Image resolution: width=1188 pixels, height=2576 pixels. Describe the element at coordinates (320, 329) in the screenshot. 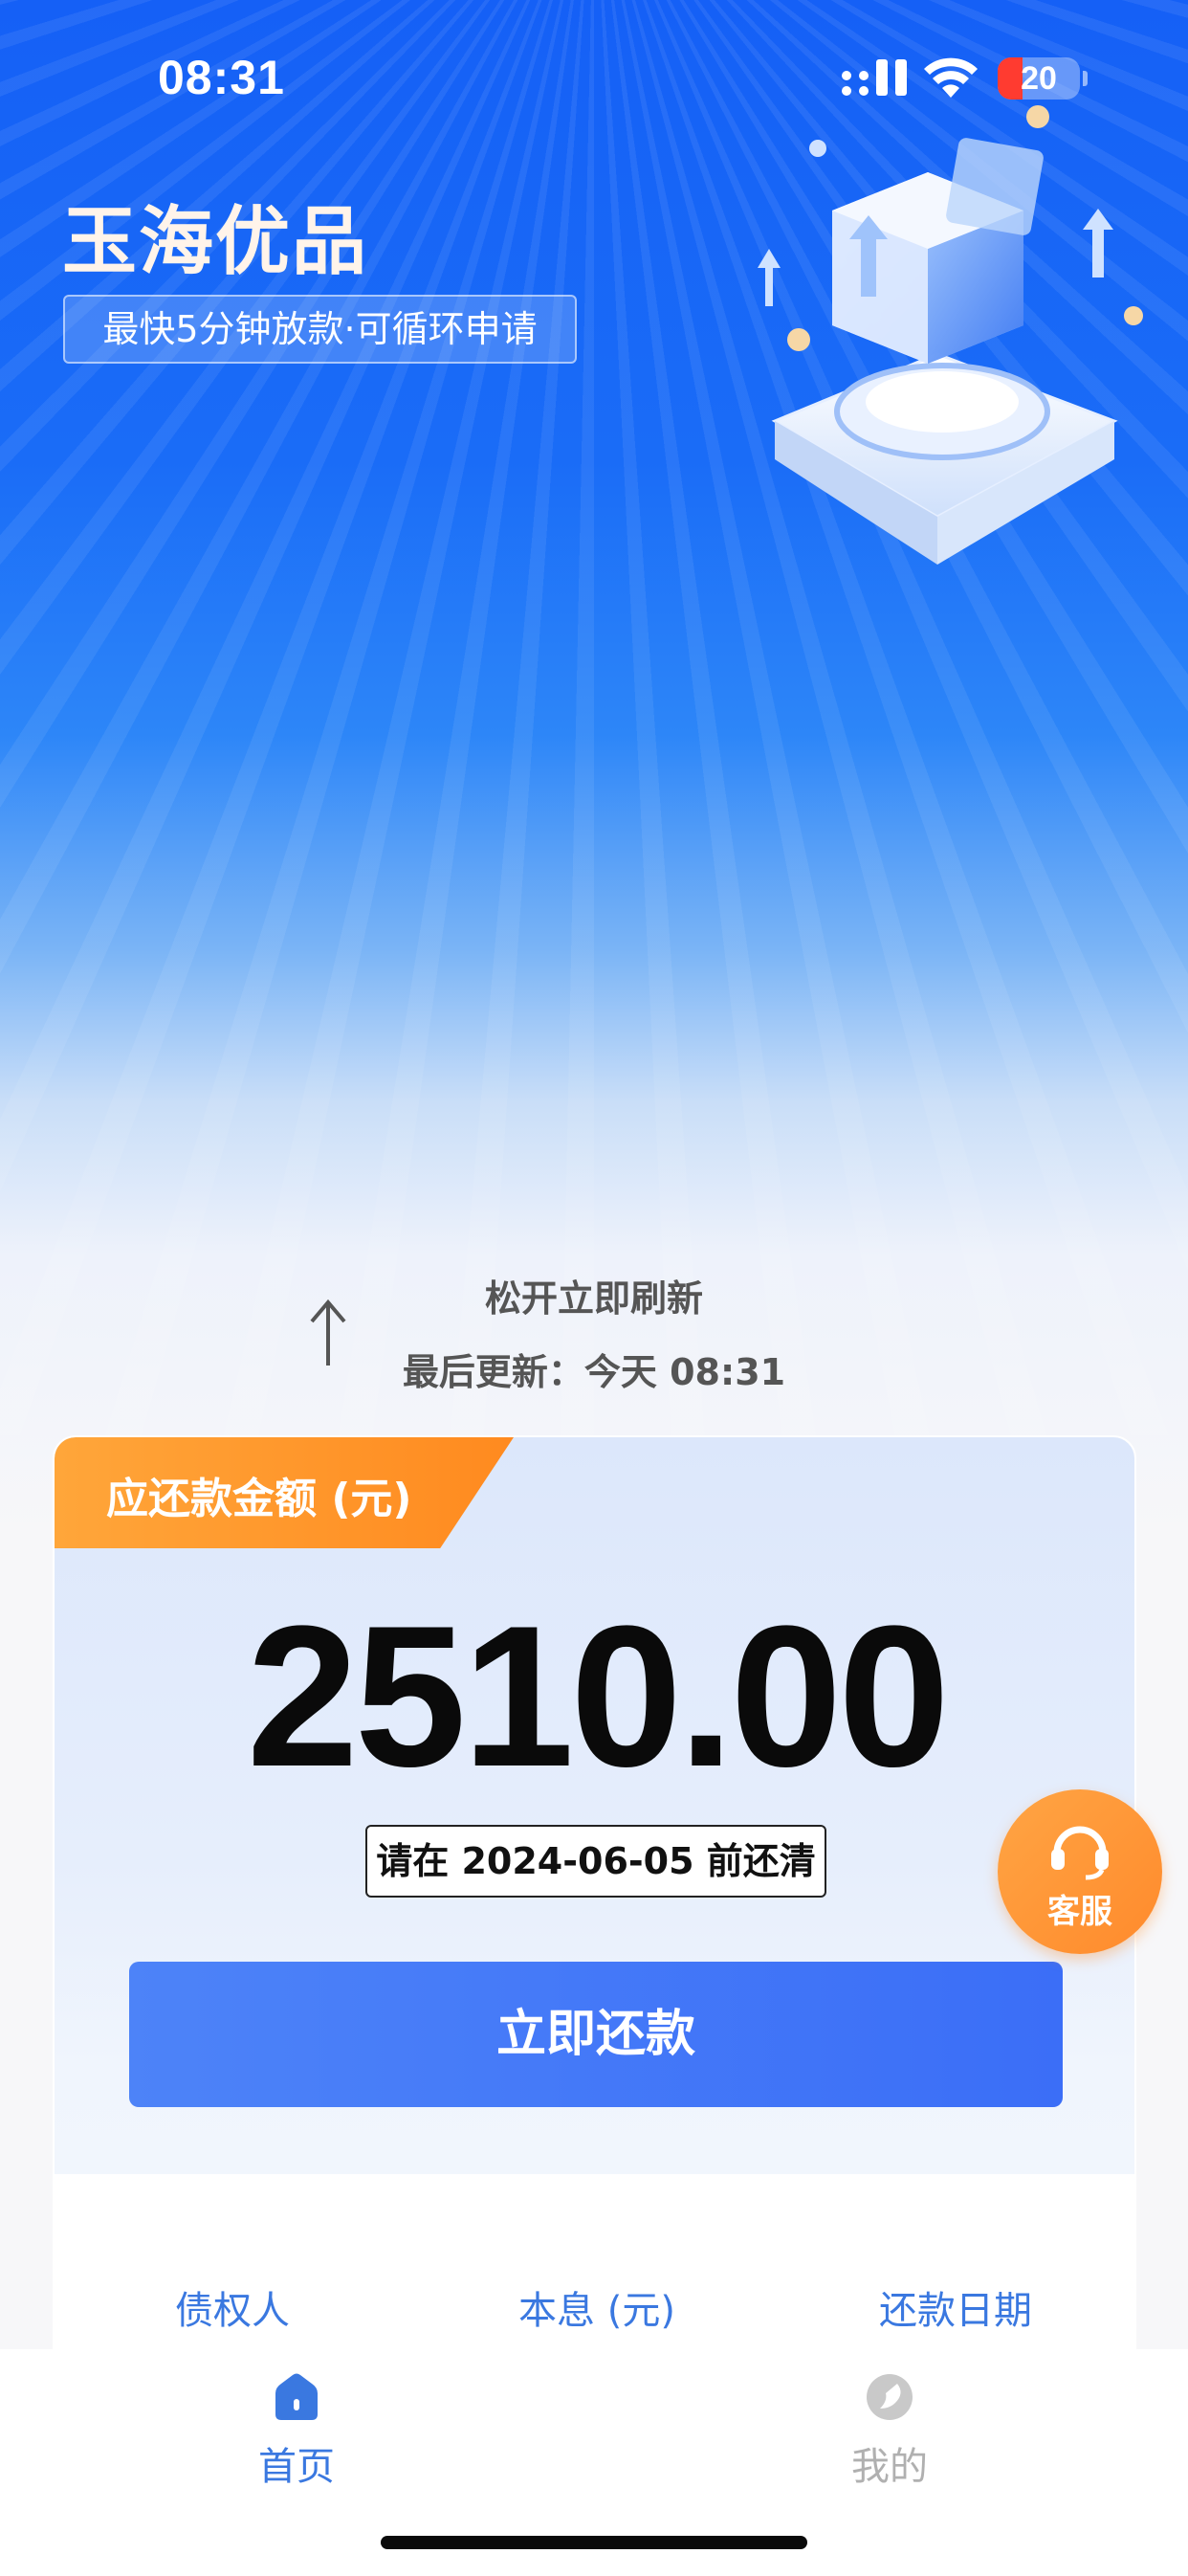

I see `brand-tagline: 最快5分钟放款·可循环申请` at that location.